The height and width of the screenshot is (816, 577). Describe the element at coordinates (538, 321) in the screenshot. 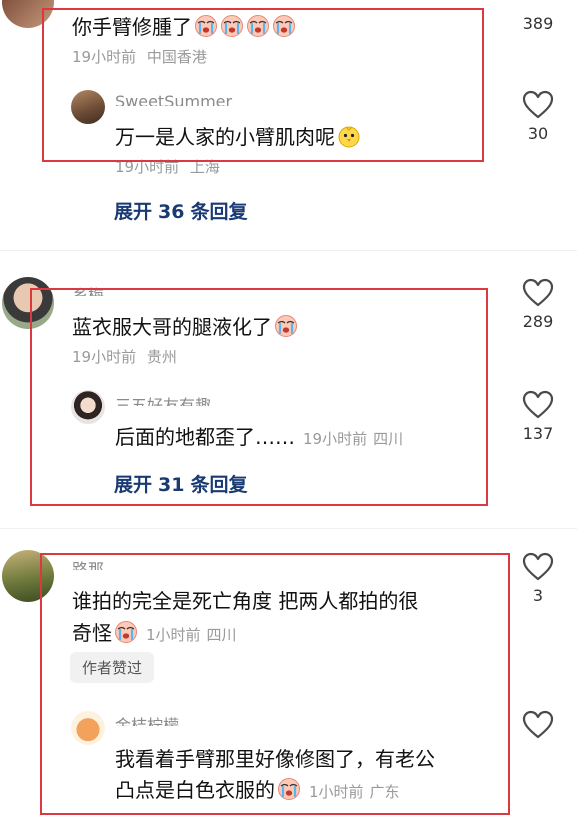

I see `like-count: 289` at that location.